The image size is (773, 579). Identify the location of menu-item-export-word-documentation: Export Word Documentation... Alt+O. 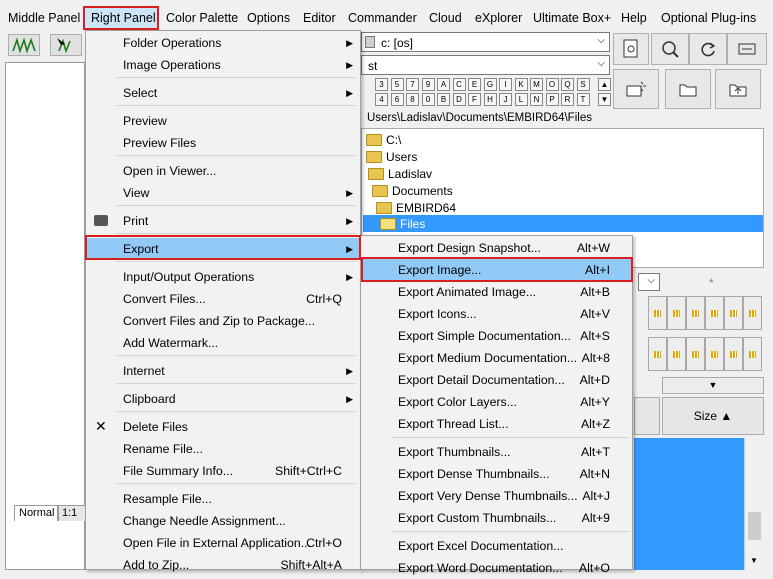
(496, 568).